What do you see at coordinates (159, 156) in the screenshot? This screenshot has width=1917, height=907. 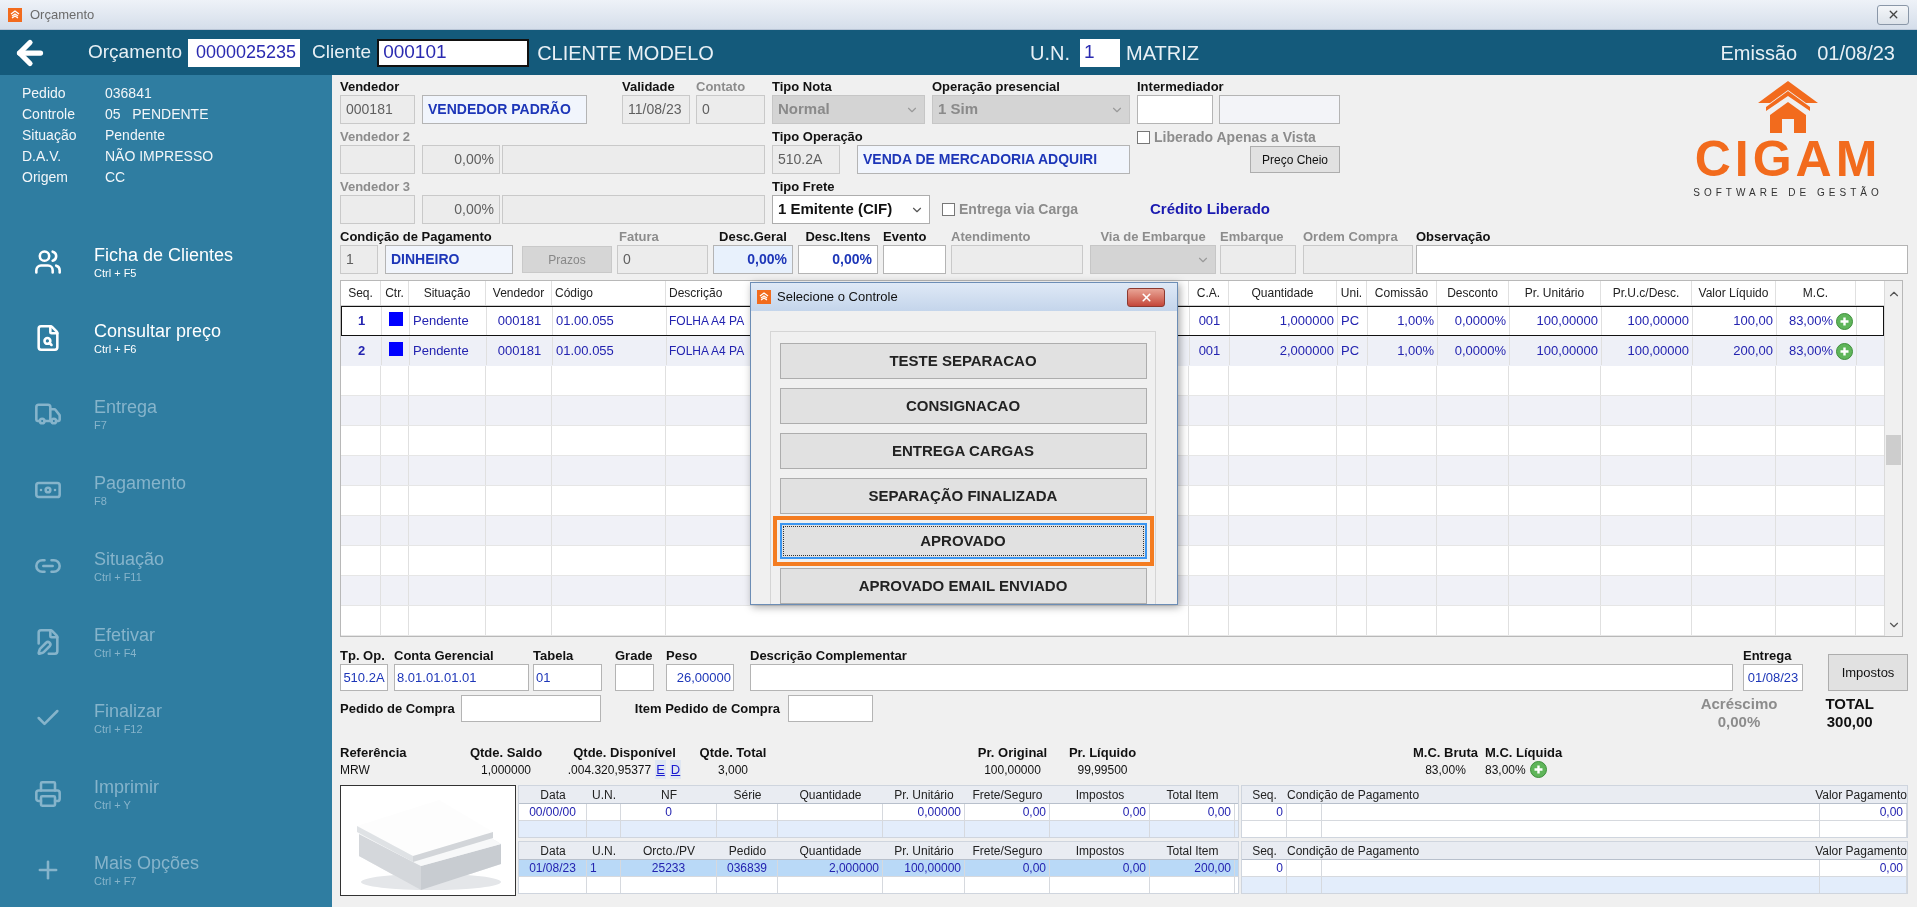 I see `info-value: NÃO IMPRESSO` at bounding box center [159, 156].